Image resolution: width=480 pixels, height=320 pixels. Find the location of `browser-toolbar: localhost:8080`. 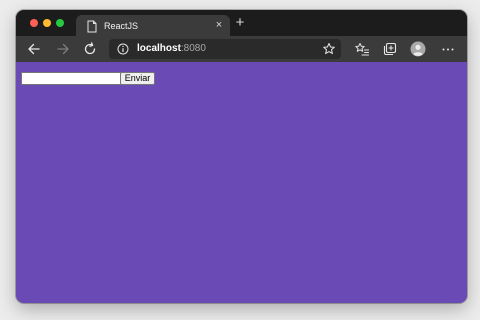

browser-toolbar: localhost:8080 is located at coordinates (241, 49).